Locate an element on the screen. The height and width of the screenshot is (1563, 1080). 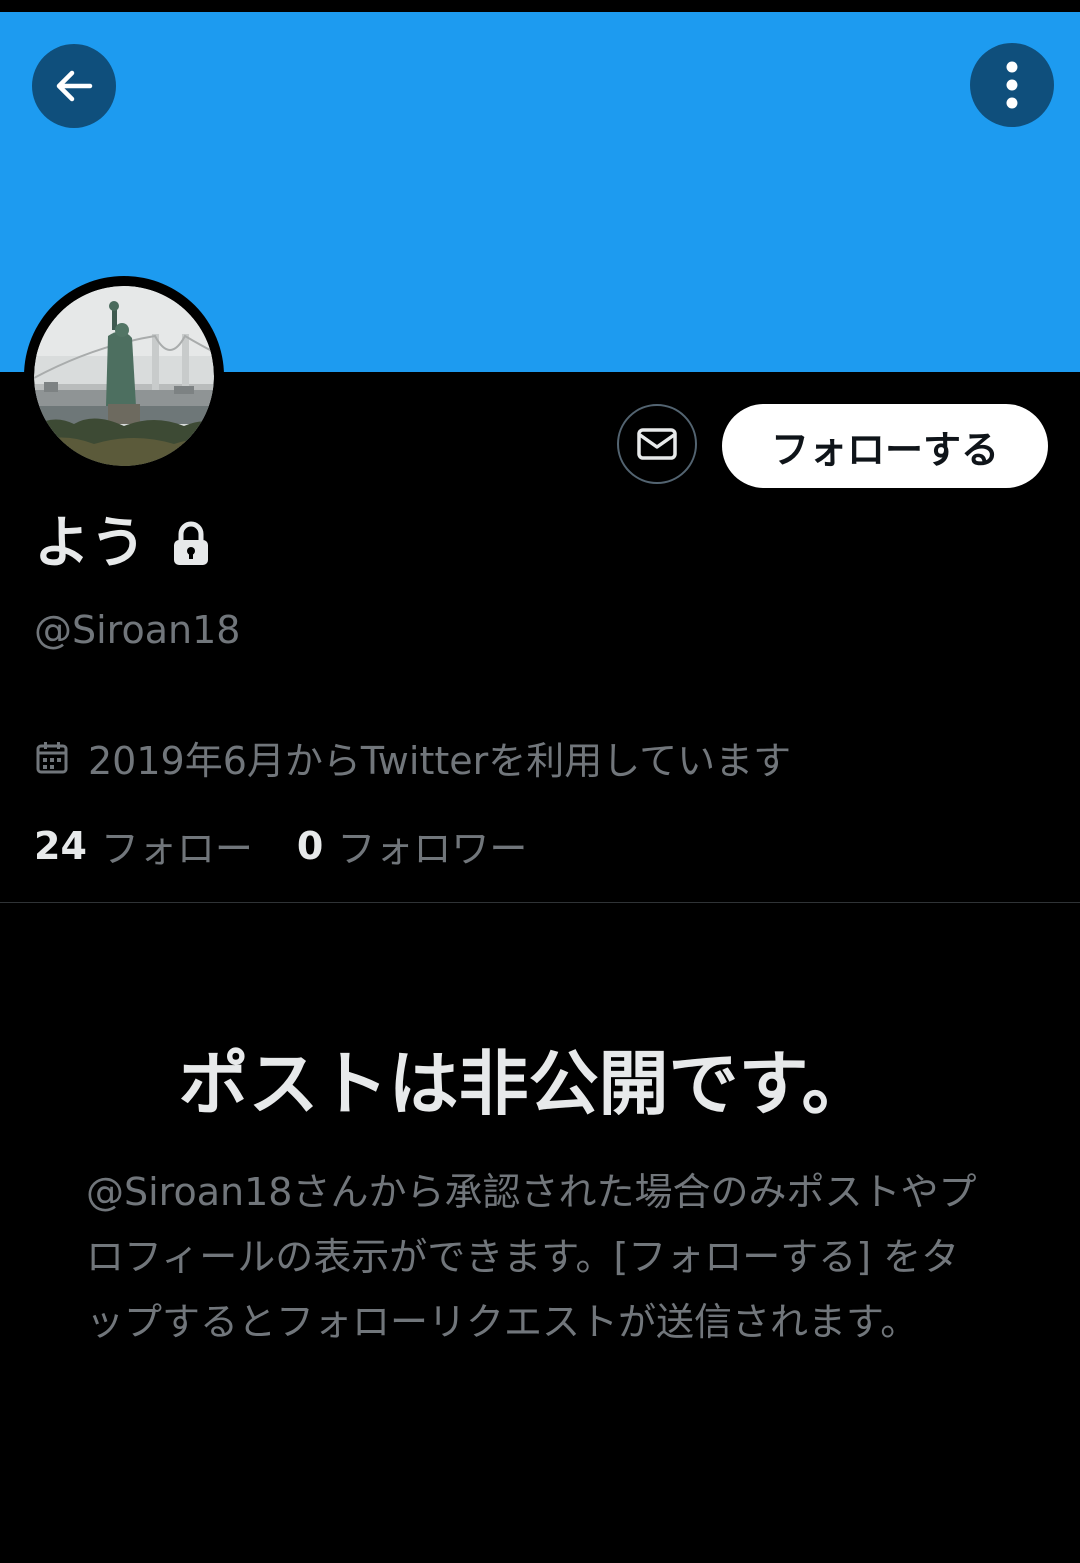
followers-label: フォロワー is located at coordinates (432, 849).